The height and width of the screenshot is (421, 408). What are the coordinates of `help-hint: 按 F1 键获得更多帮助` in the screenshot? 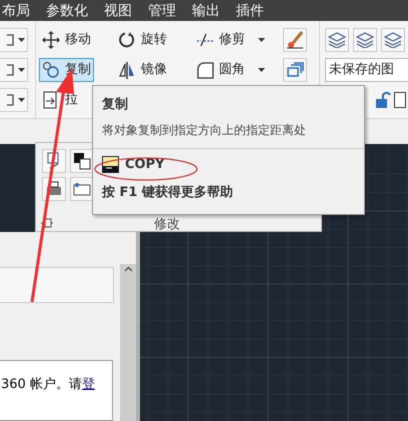 It's located at (168, 193).